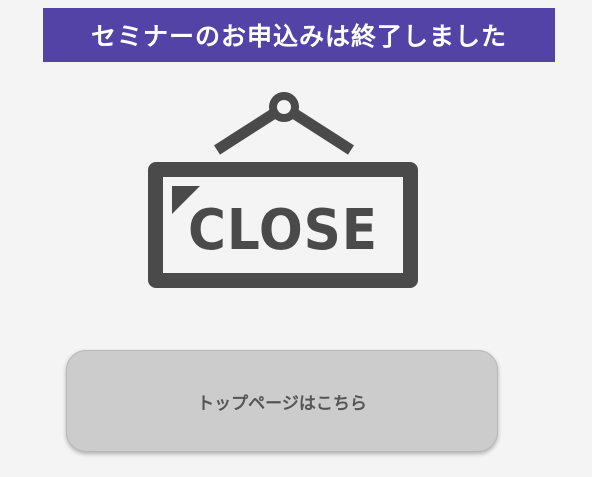 This screenshot has height=477, width=592. What do you see at coordinates (282, 403) in the screenshot?
I see `top-page-button-label: トップページはこちら` at bounding box center [282, 403].